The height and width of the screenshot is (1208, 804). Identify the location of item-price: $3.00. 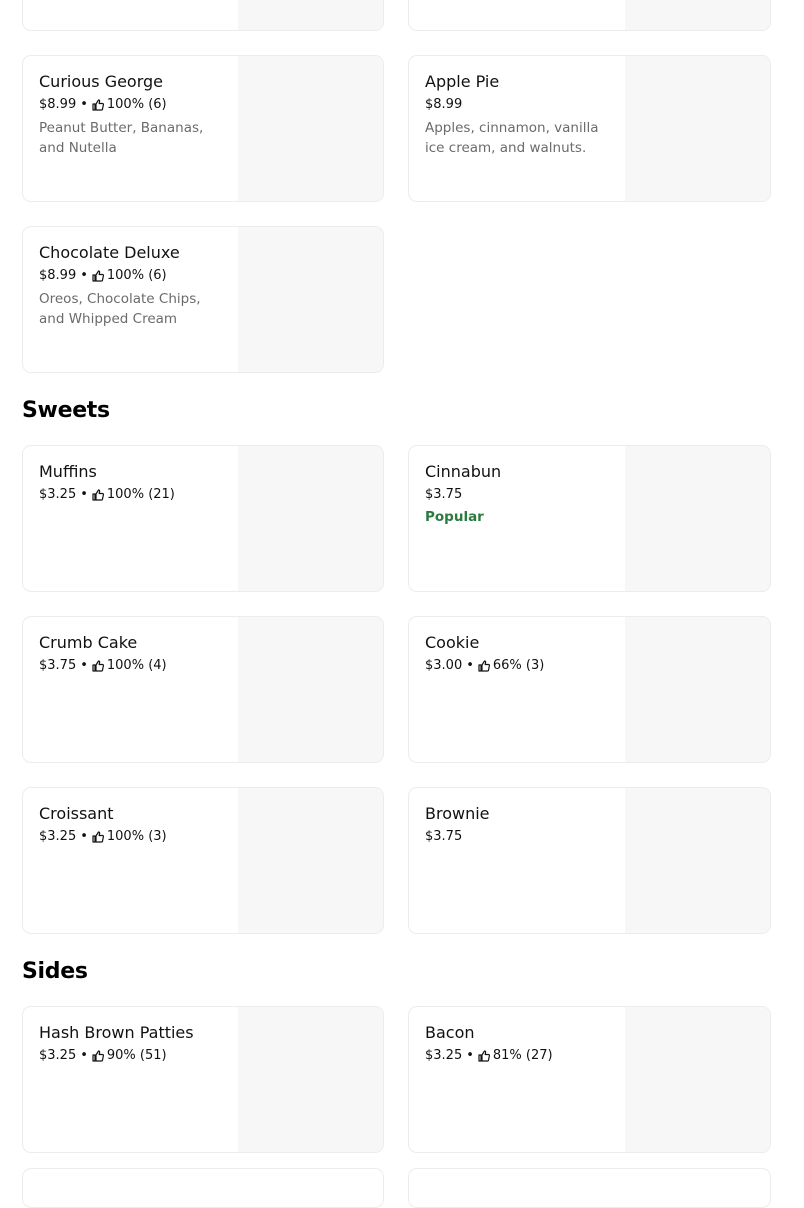
(444, 665).